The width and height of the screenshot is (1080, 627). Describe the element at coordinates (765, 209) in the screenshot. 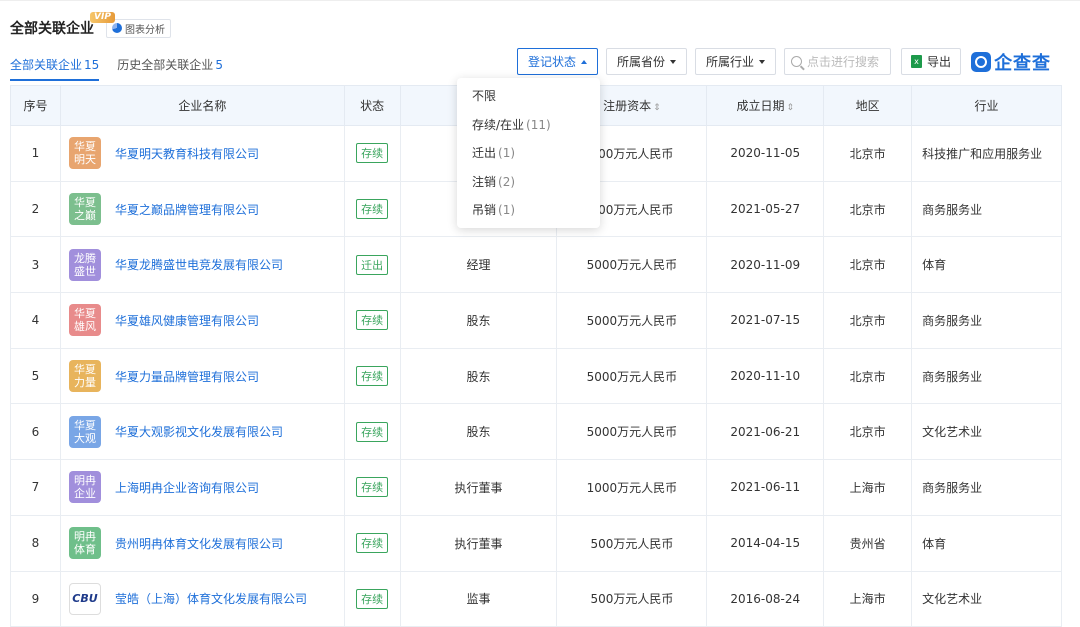

I see `date-cell: 2021-05-27` at that location.